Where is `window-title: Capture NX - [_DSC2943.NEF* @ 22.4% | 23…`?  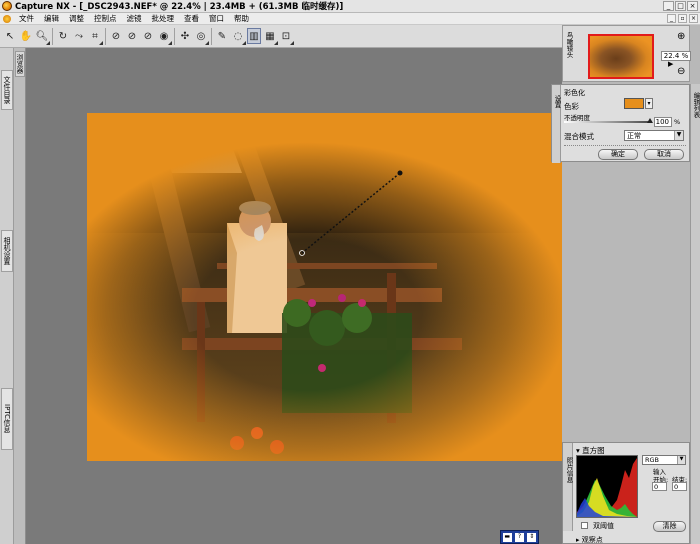 window-title: Capture NX - [_DSC2943.NEF* @ 22.4% | 23… is located at coordinates (179, 7).